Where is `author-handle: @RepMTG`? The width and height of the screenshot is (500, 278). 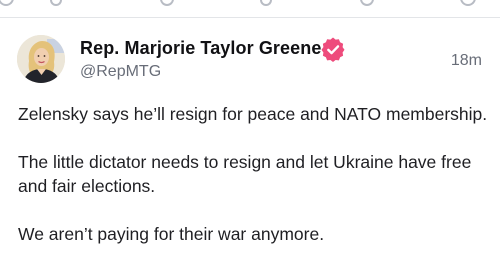
author-handle: @RepMTG is located at coordinates (120, 72).